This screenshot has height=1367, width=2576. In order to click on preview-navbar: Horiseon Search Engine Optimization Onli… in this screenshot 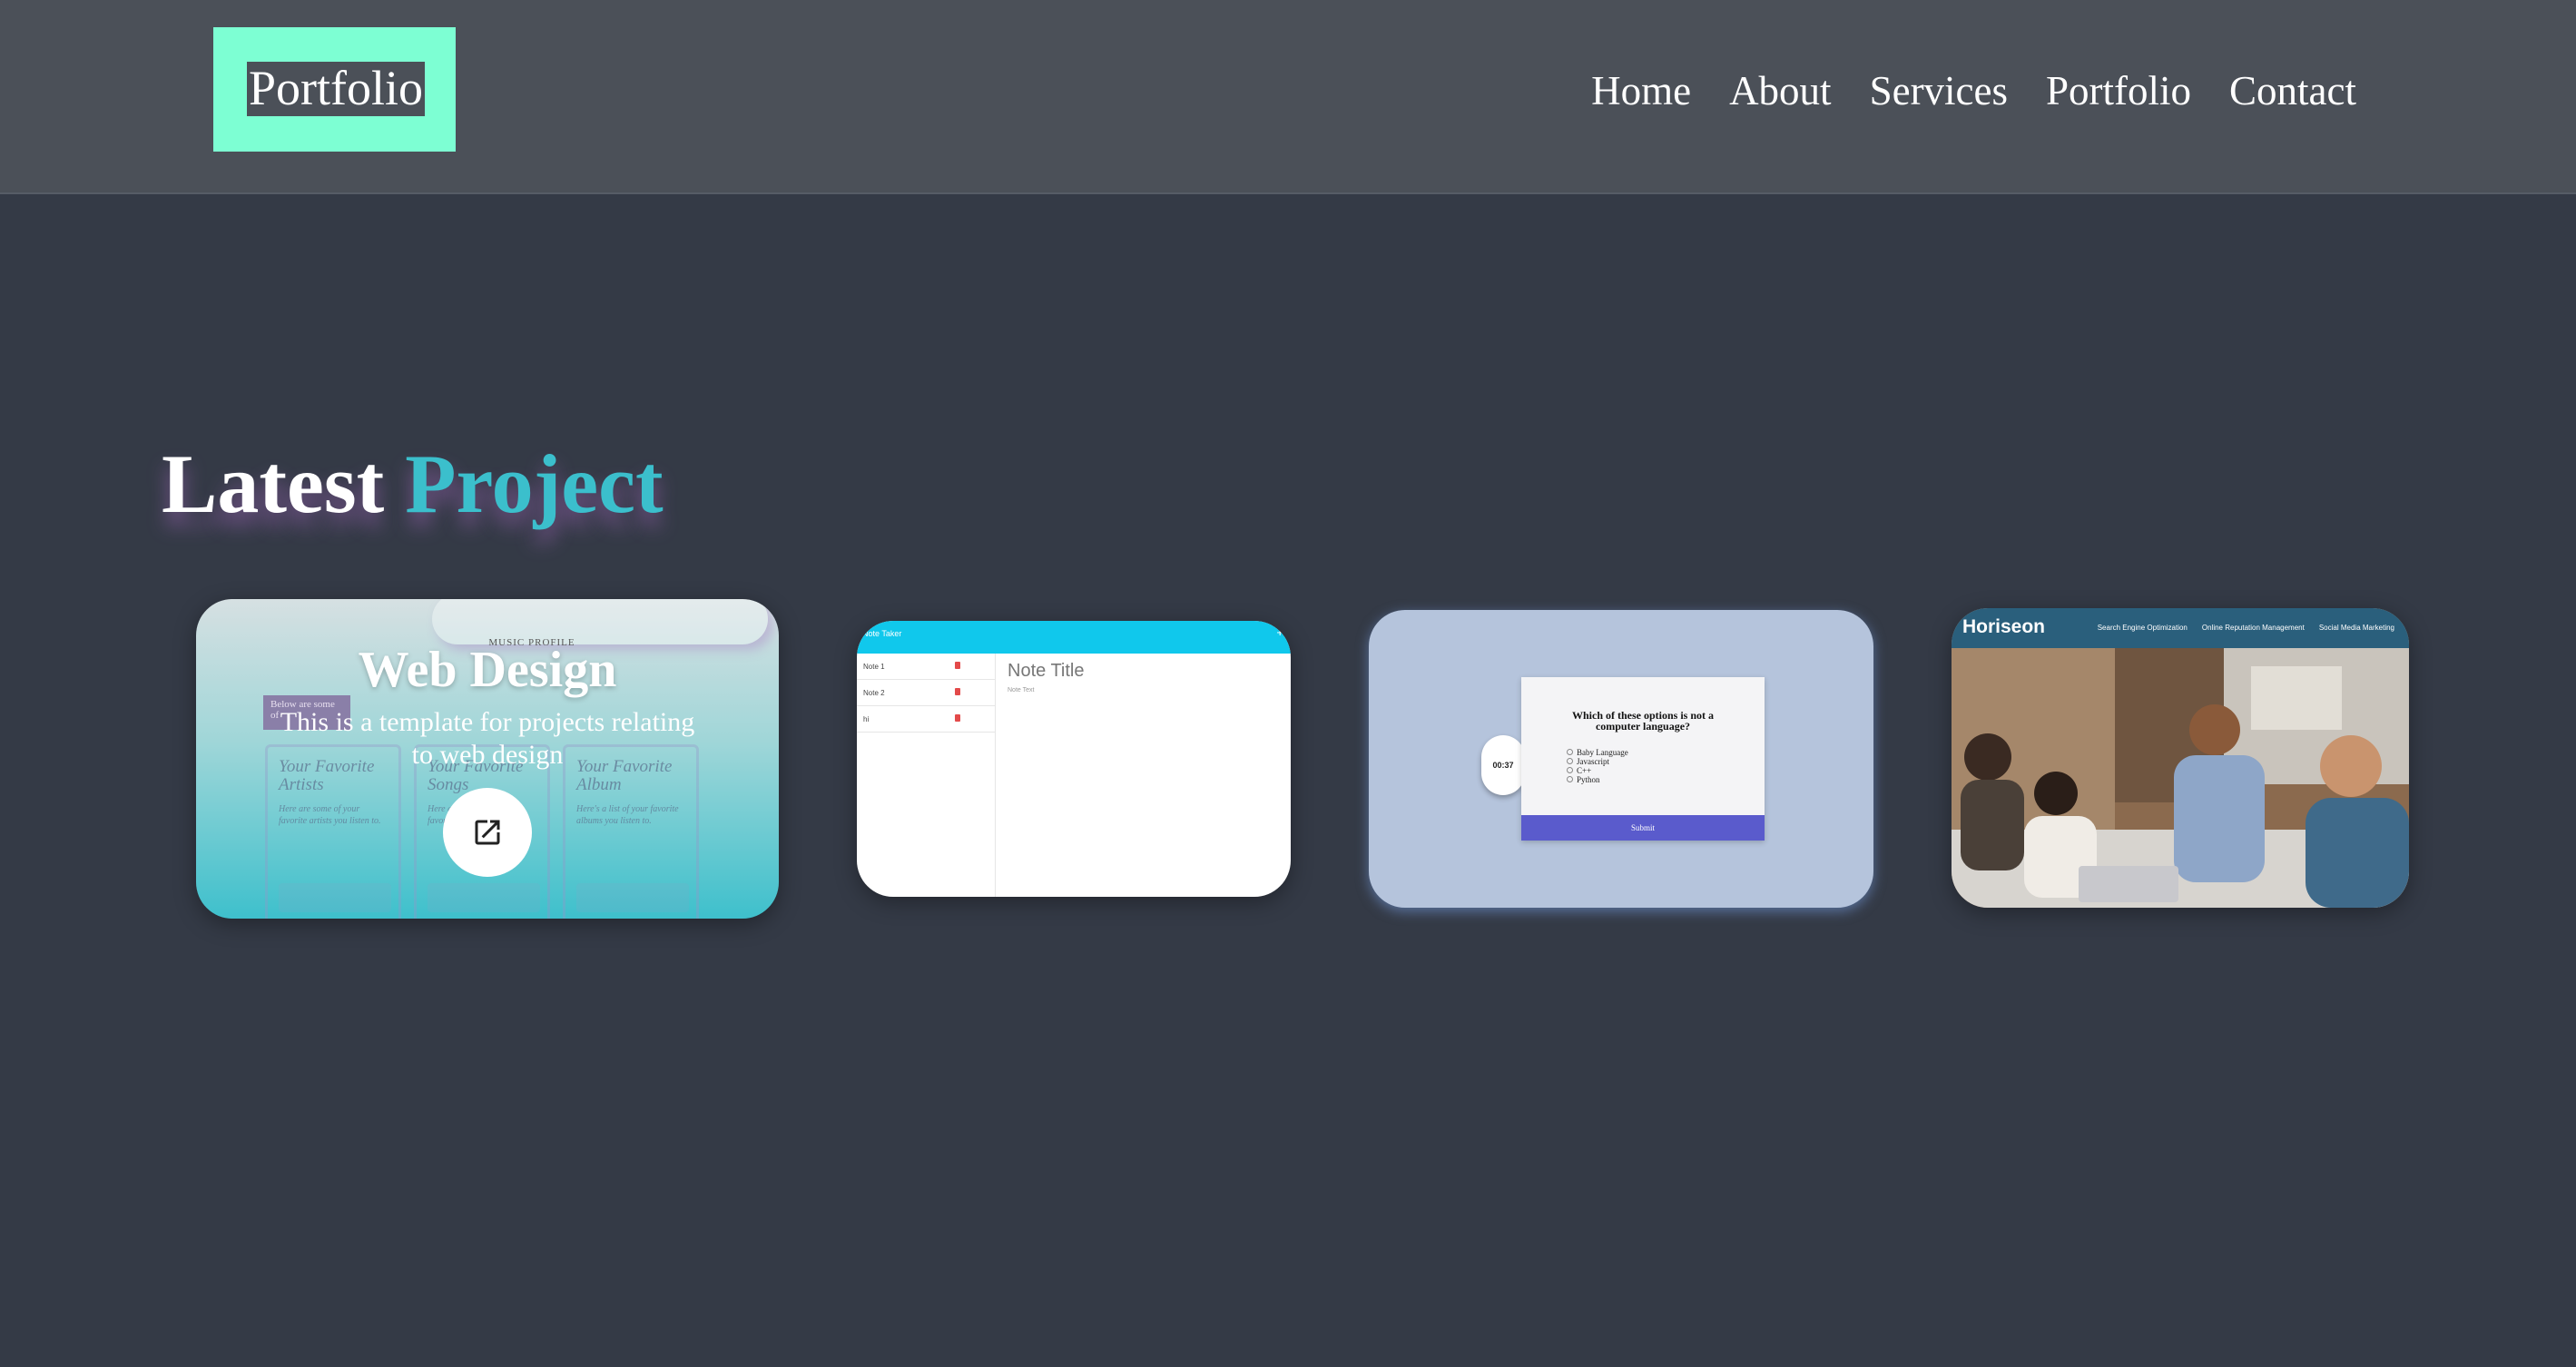, I will do `click(2180, 628)`.